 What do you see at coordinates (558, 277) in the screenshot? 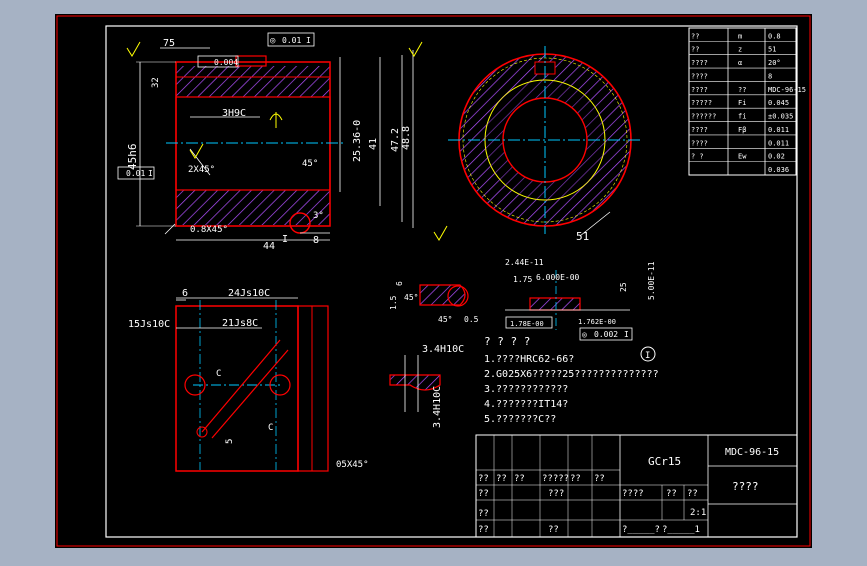
I see `svg-text: 6.000E-00` at bounding box center [558, 277].